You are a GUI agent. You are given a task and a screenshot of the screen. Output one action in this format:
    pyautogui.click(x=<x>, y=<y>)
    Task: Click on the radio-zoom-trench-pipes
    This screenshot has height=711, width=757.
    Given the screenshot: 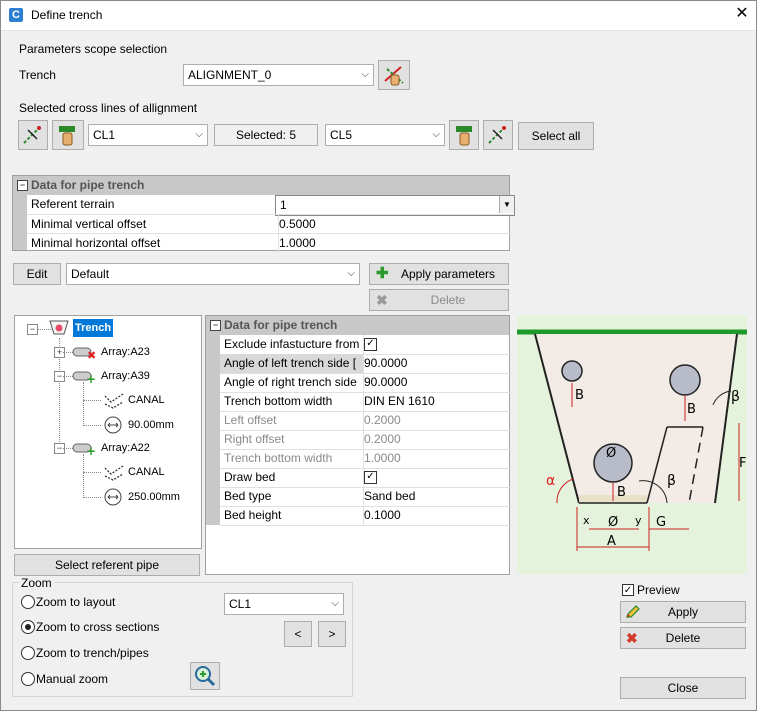 What is the action you would take?
    pyautogui.click(x=28, y=653)
    